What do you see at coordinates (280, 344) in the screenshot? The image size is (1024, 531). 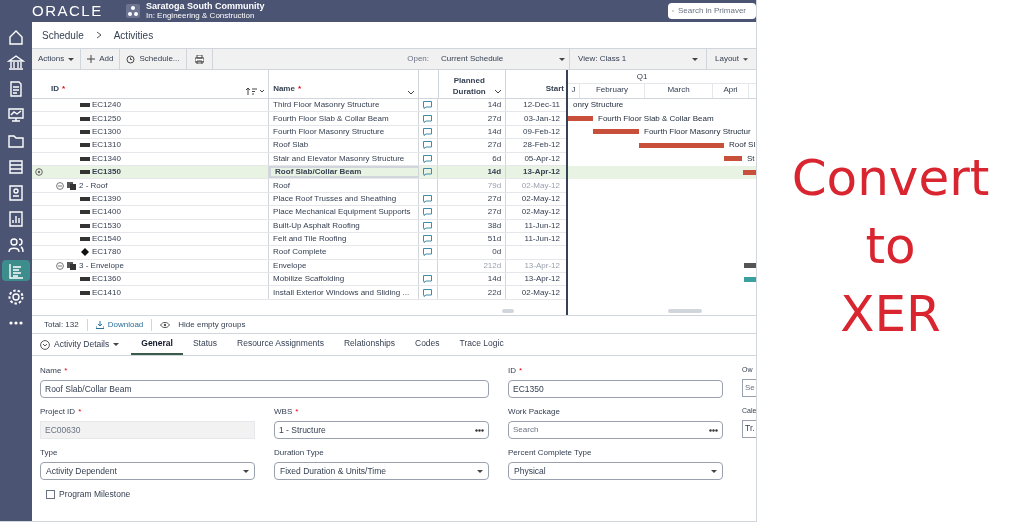 I see `tab: Resource Assignments` at bounding box center [280, 344].